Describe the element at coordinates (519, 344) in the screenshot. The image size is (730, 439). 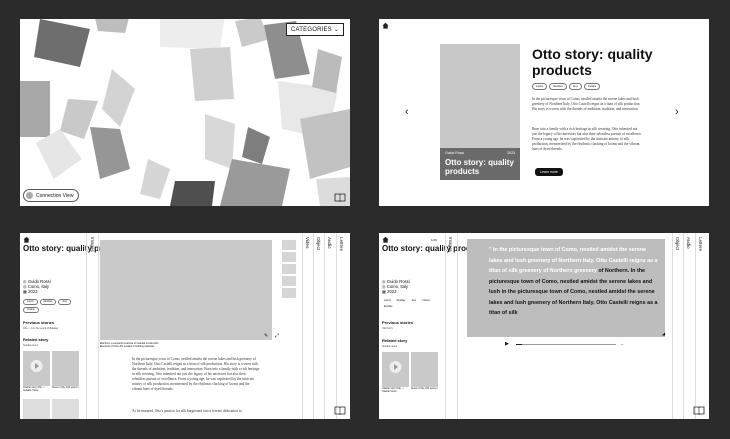
I see `audio-progress-fill` at that location.